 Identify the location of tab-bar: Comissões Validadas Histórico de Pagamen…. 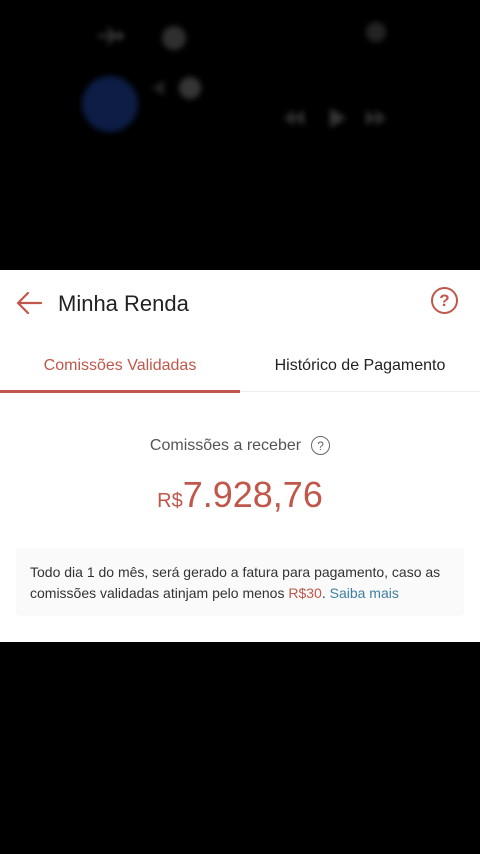
(240, 366).